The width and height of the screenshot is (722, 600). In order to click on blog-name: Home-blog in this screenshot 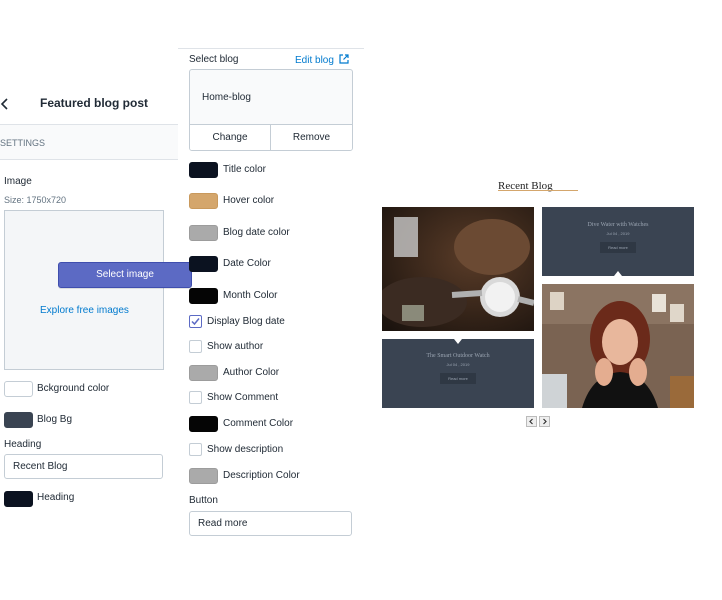, I will do `click(226, 97)`.